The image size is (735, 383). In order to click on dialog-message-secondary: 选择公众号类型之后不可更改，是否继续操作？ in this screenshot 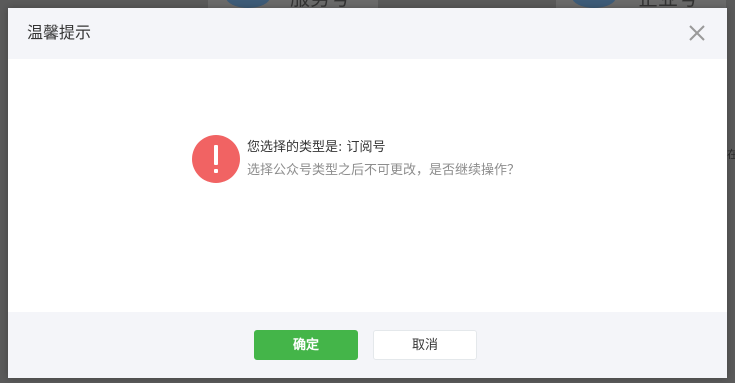, I will do `click(384, 170)`.